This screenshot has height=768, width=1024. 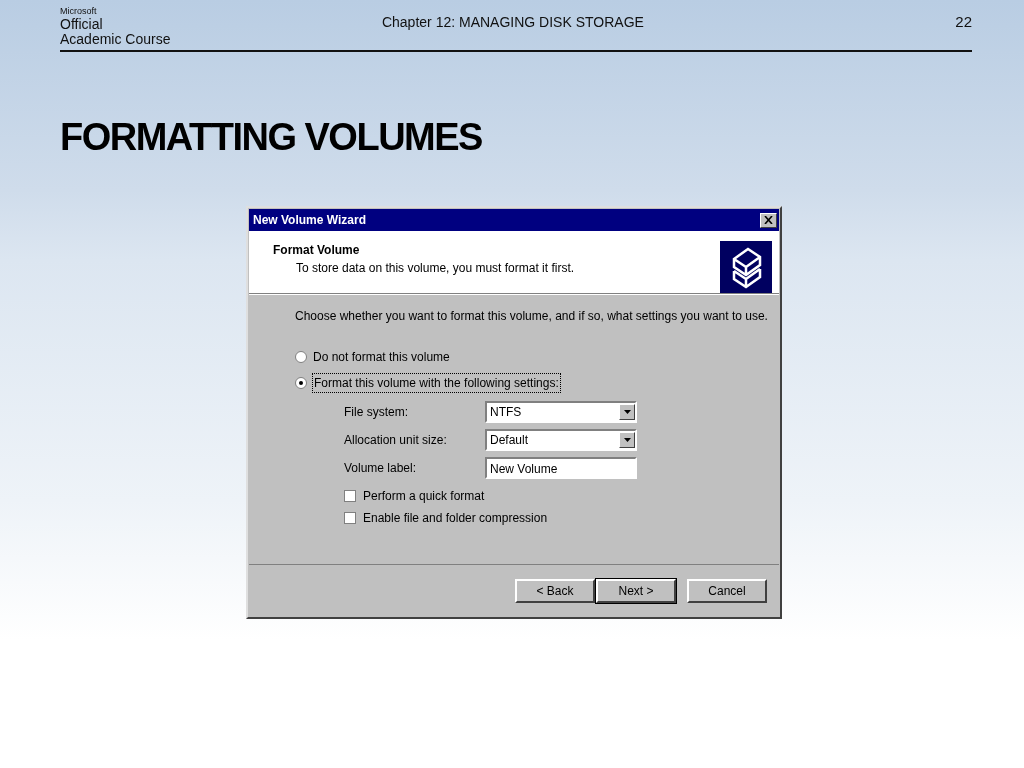 What do you see at coordinates (561, 412) in the screenshot?
I see `dropdown: NTFS` at bounding box center [561, 412].